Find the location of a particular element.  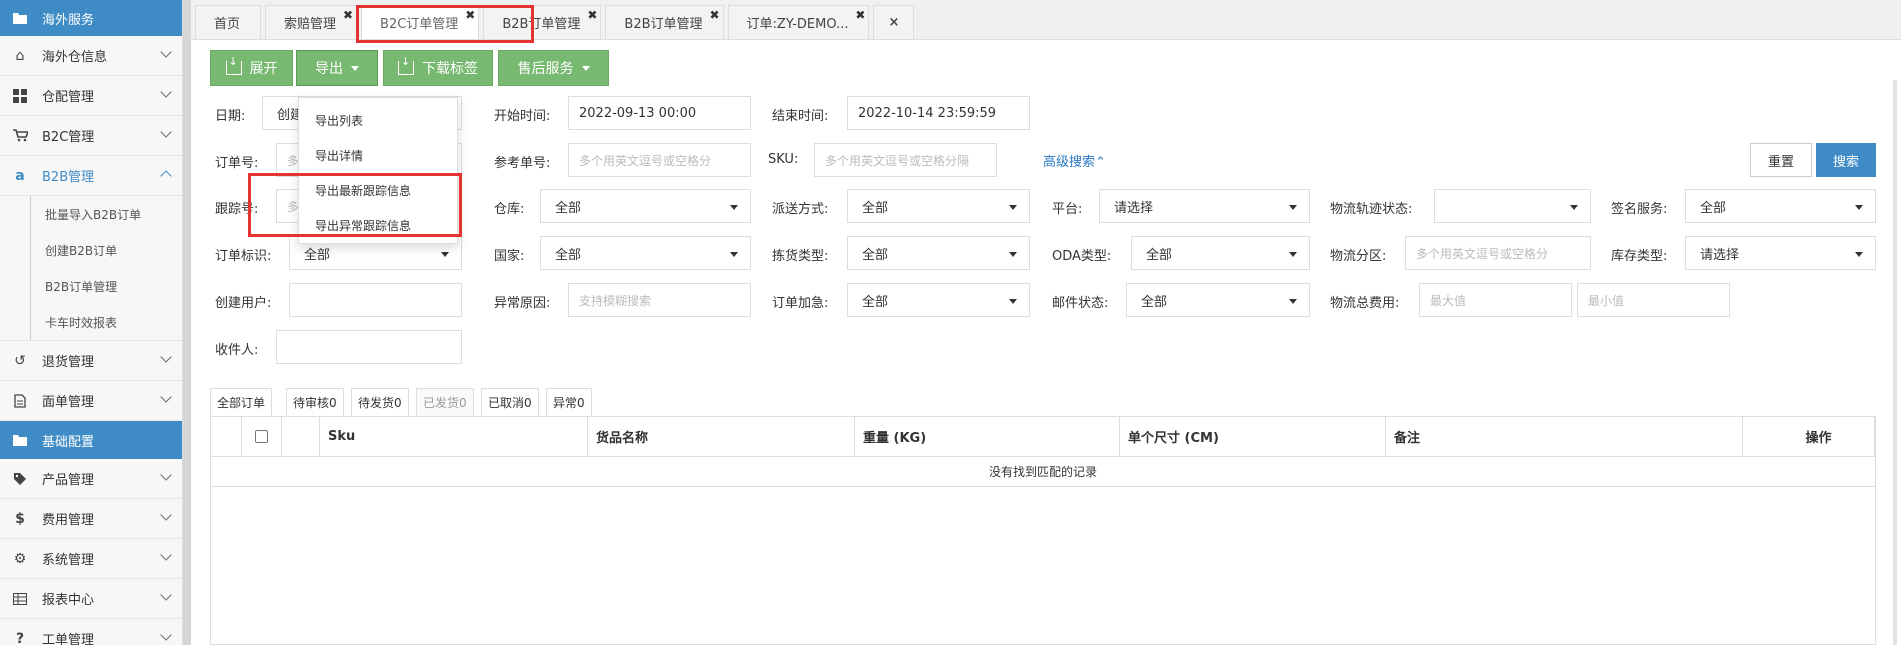

vertical-scrollbar is located at coordinates (1895, 362).